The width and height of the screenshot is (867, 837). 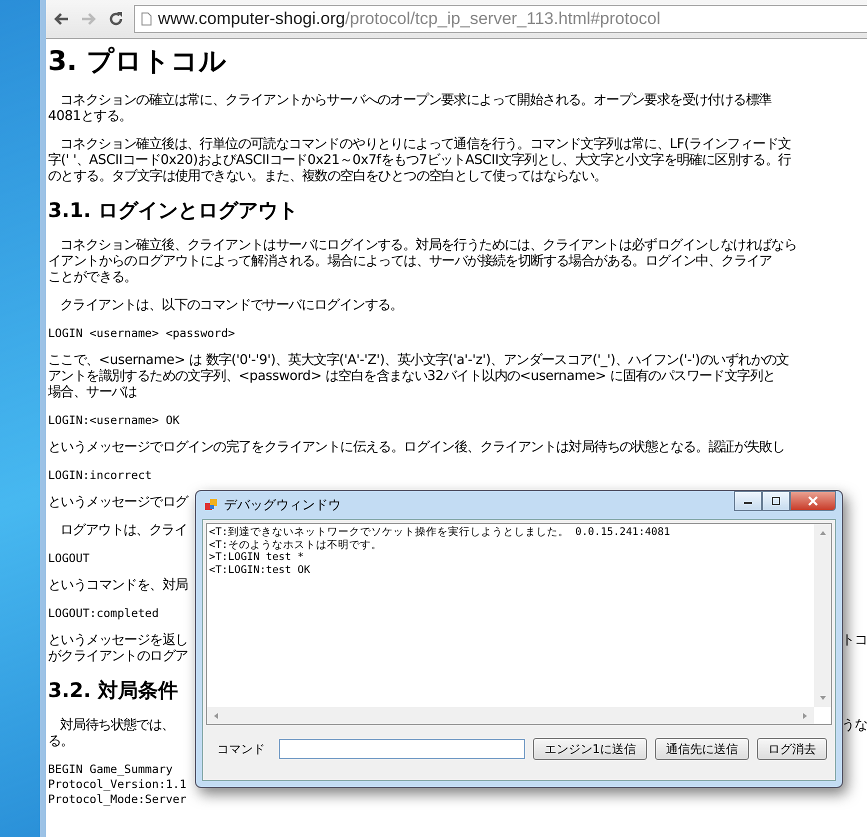 I want to click on code-line: BEGIN Game_Summary, so click(x=110, y=769).